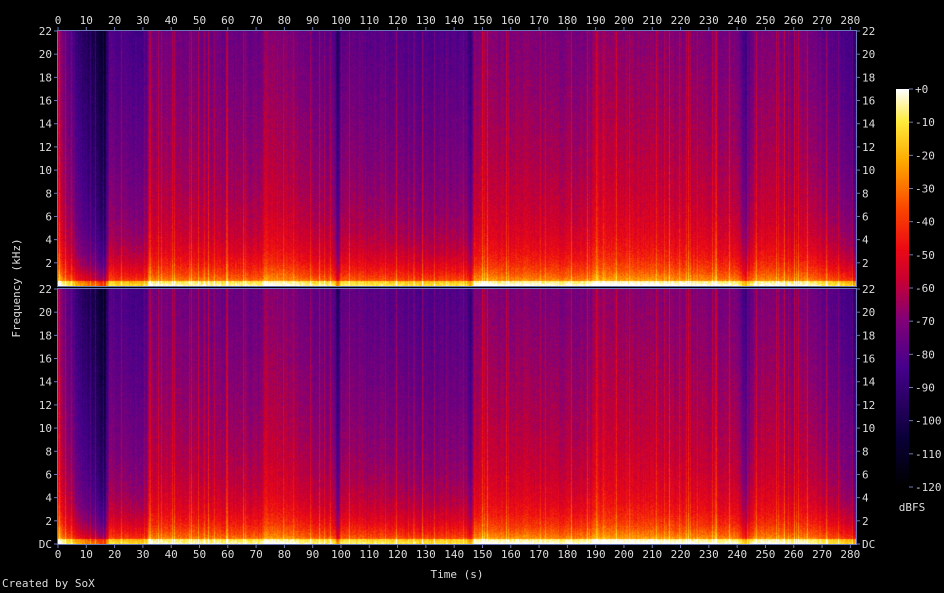 The height and width of the screenshot is (593, 944). What do you see at coordinates (171, 20) in the screenshot?
I see `x-tick-top-label: 40` at bounding box center [171, 20].